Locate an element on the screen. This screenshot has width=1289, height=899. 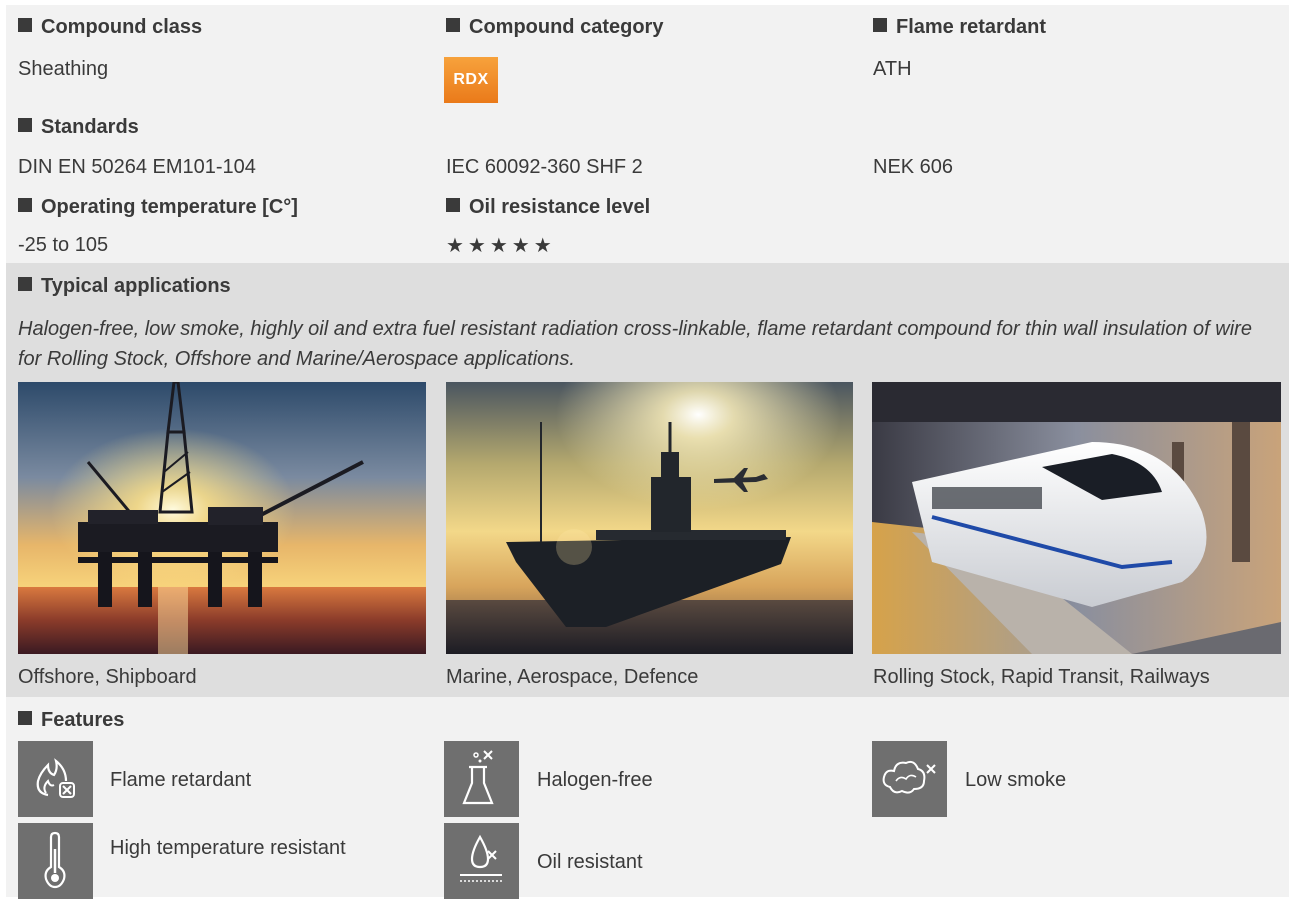
typical-applications-header: Typical applications is located at coordinates (124, 286).